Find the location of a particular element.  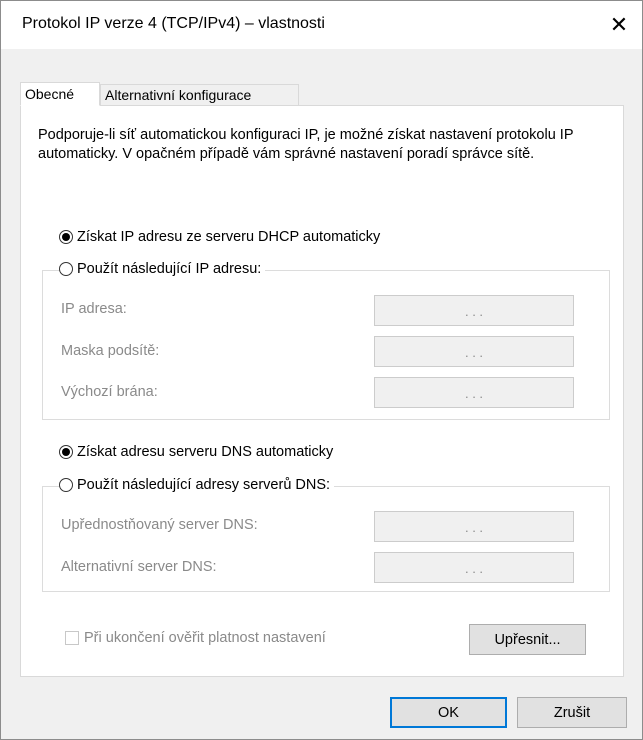

tab-general: Obecné is located at coordinates (60, 94).